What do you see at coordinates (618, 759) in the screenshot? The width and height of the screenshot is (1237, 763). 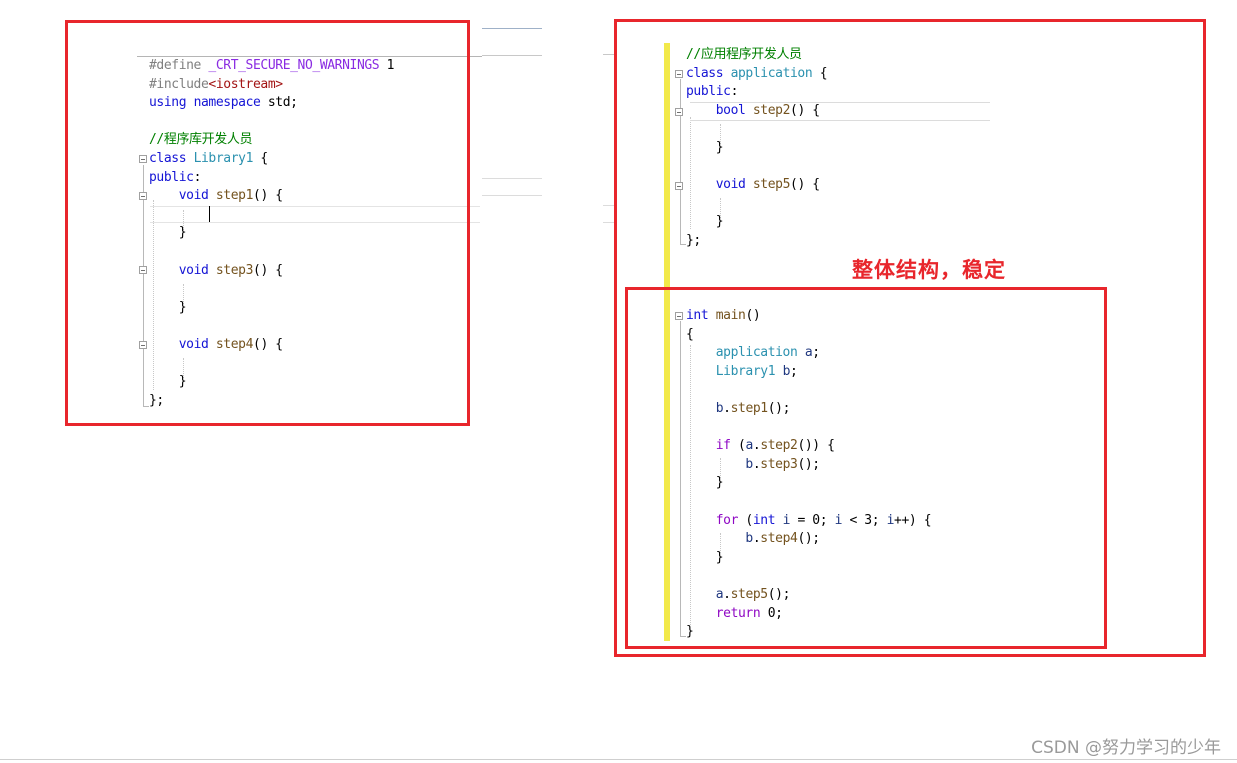 I see `bottom-border` at bounding box center [618, 759].